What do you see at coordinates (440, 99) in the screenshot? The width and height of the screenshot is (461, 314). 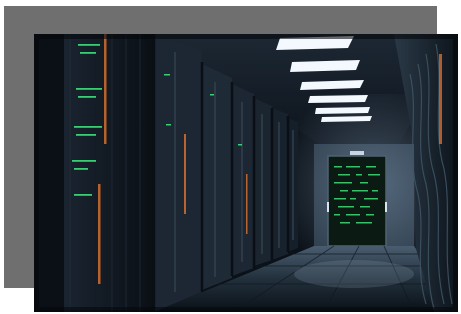 I see `right-led-strip` at bounding box center [440, 99].